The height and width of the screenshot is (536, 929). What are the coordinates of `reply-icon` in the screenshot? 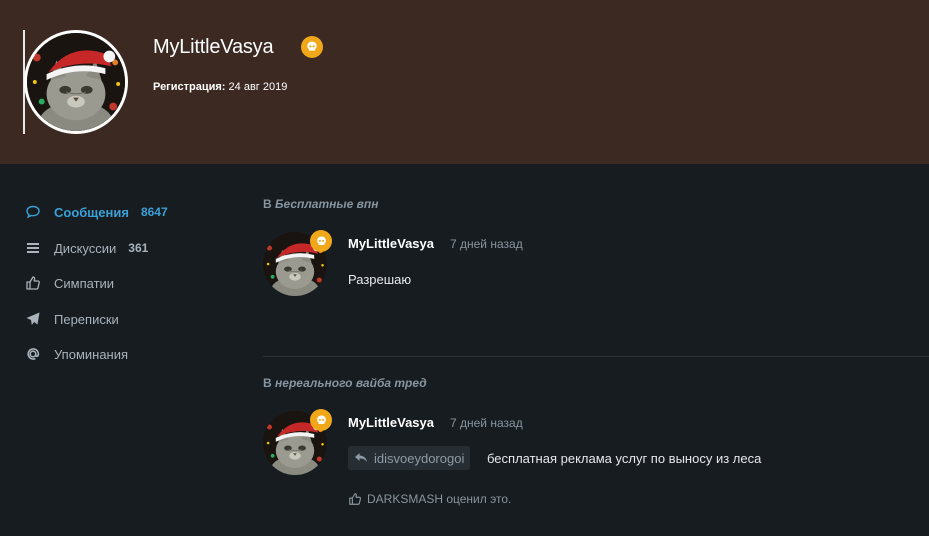 It's located at (361, 458).